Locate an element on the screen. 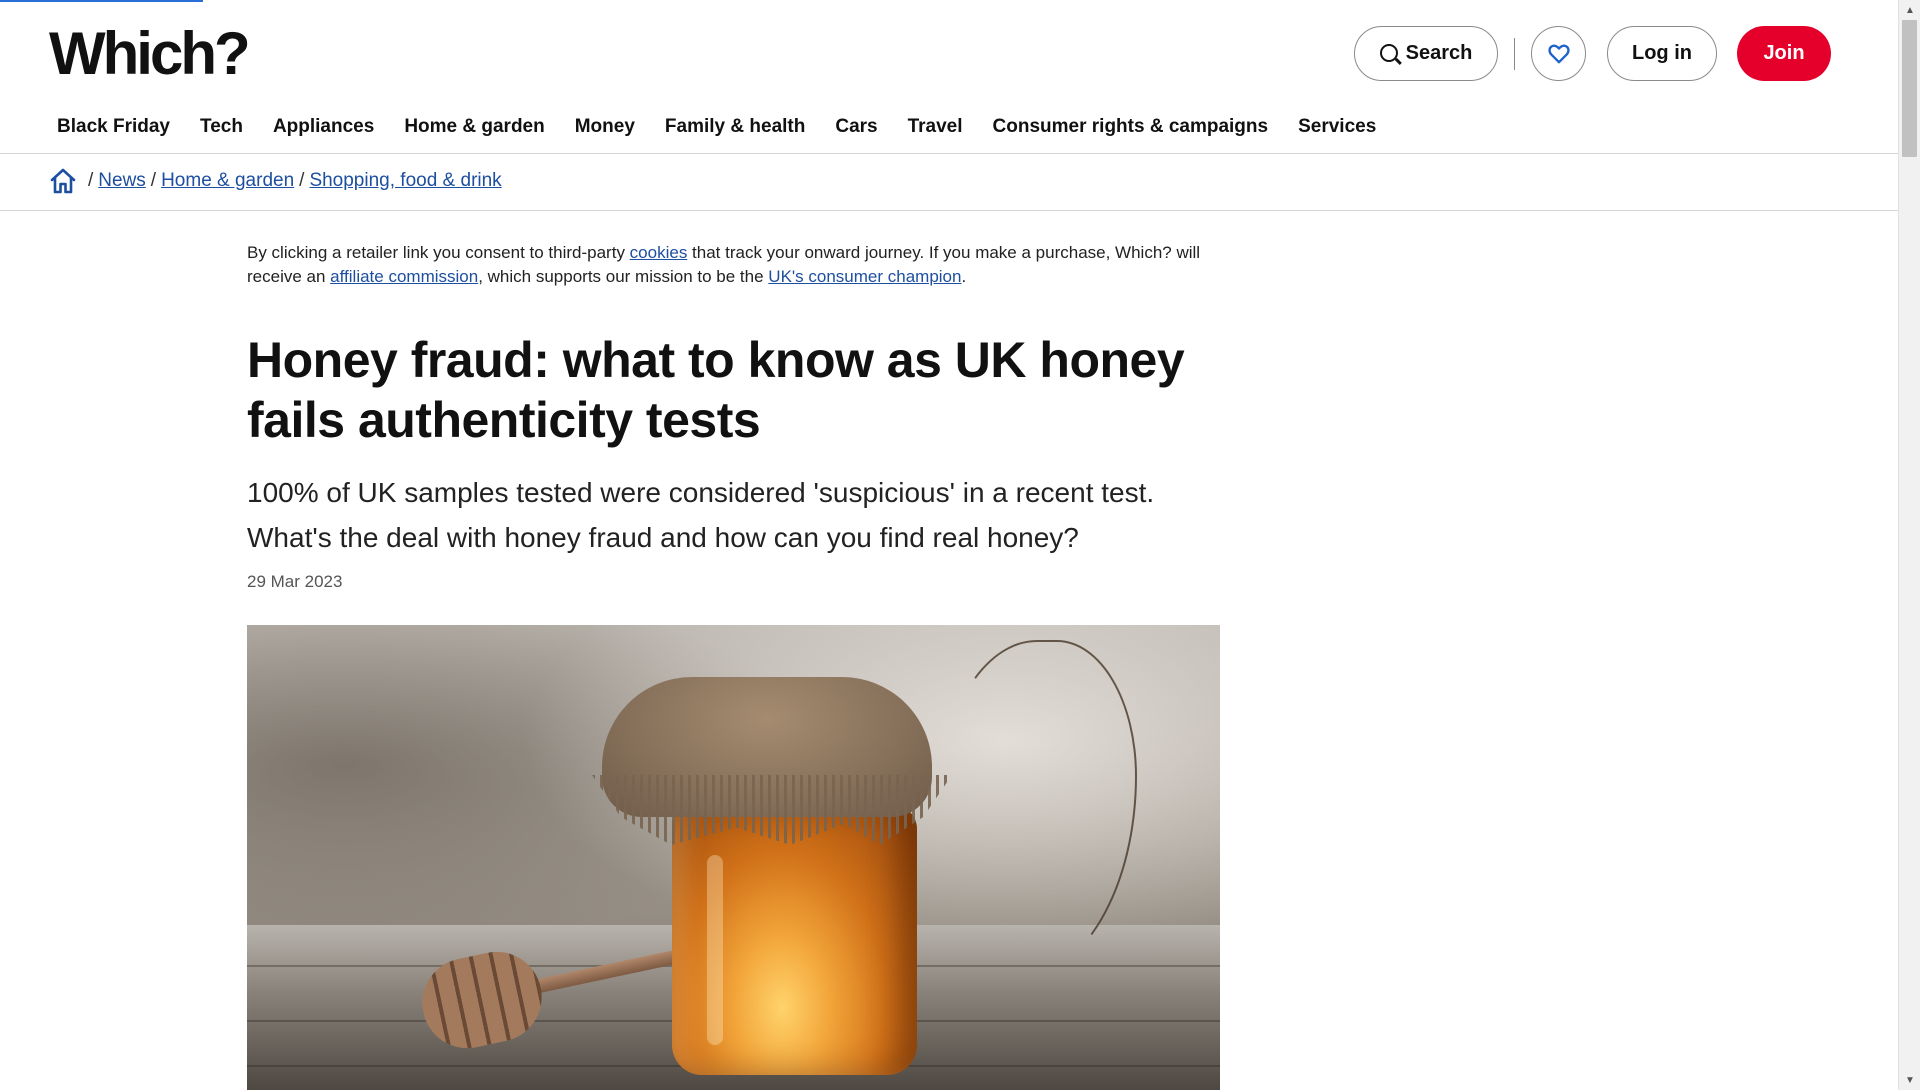 The width and height of the screenshot is (1920, 1090). honey-jar-highlight is located at coordinates (715, 950).